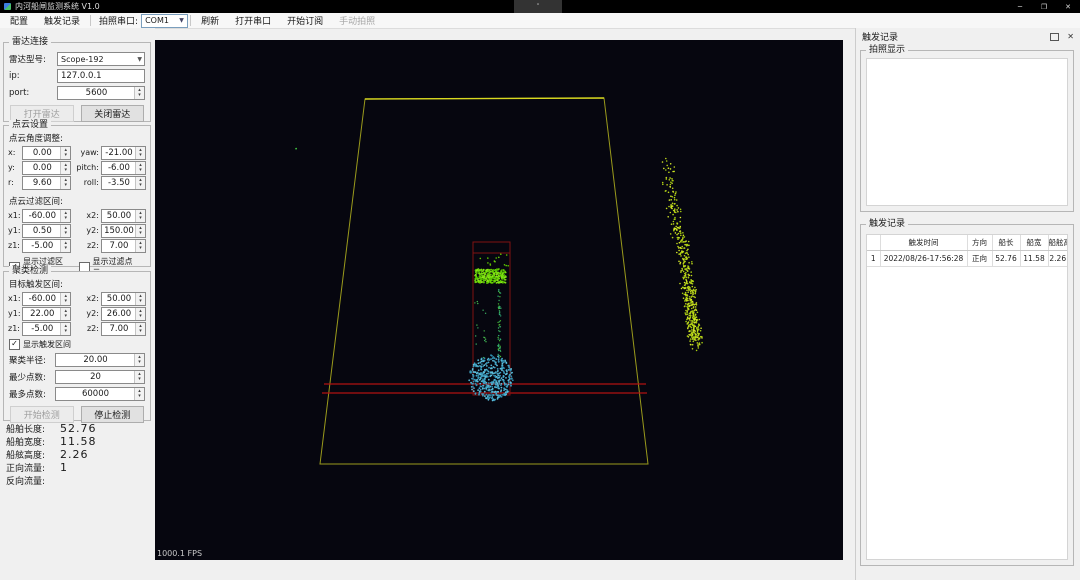 The height and width of the screenshot is (580, 1080). Describe the element at coordinates (305, 20) in the screenshot. I see `menu-start-subscribe: 开始订阅` at that location.